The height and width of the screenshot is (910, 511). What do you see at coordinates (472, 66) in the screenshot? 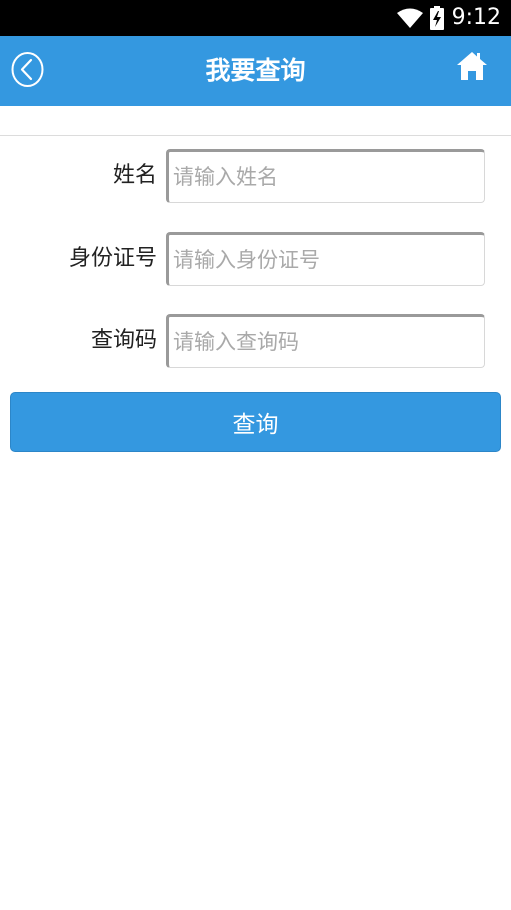
I see `home-icon` at bounding box center [472, 66].